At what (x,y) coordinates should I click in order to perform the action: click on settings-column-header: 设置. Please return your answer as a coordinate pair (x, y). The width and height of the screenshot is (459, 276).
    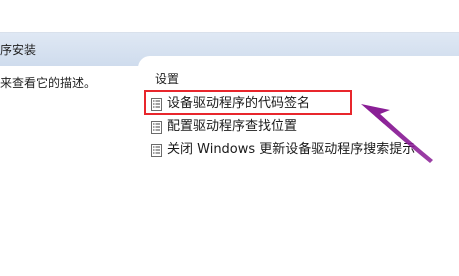
    Looking at the image, I should click on (167, 79).